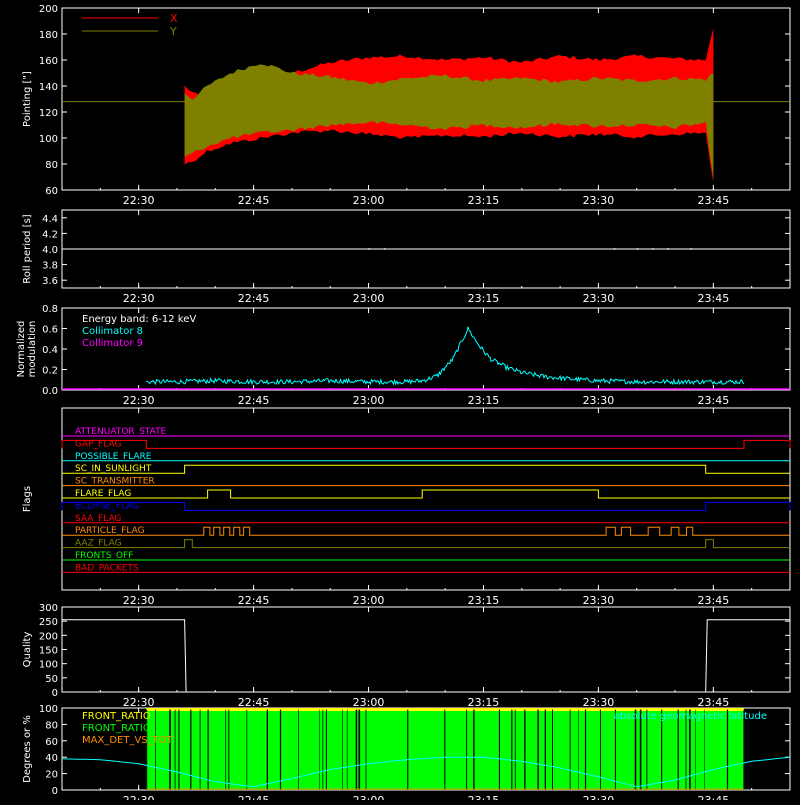 The width and height of the screenshot is (800, 805). Describe the element at coordinates (254, 400) in the screenshot. I see `modulation-x-tick-label: 22:45` at that location.